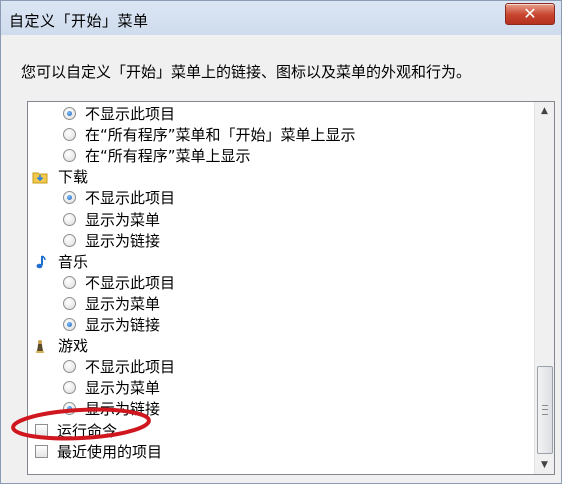  What do you see at coordinates (73, 346) in the screenshot?
I see `group-header-label: 游戏` at bounding box center [73, 346].